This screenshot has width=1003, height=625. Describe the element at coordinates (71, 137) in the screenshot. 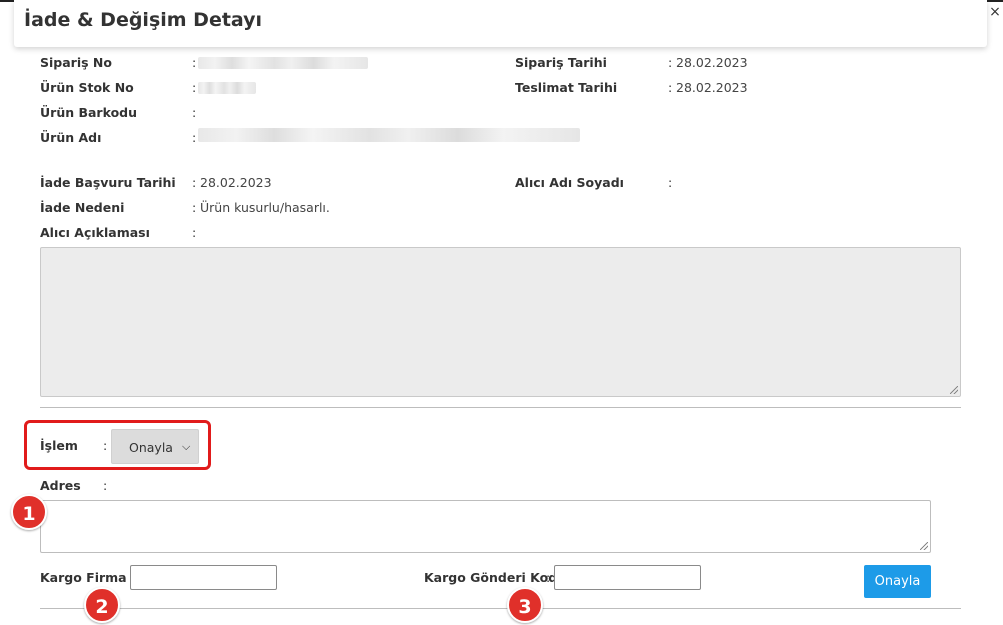

I see `urun-adi-label: Ürün Adı` at that location.